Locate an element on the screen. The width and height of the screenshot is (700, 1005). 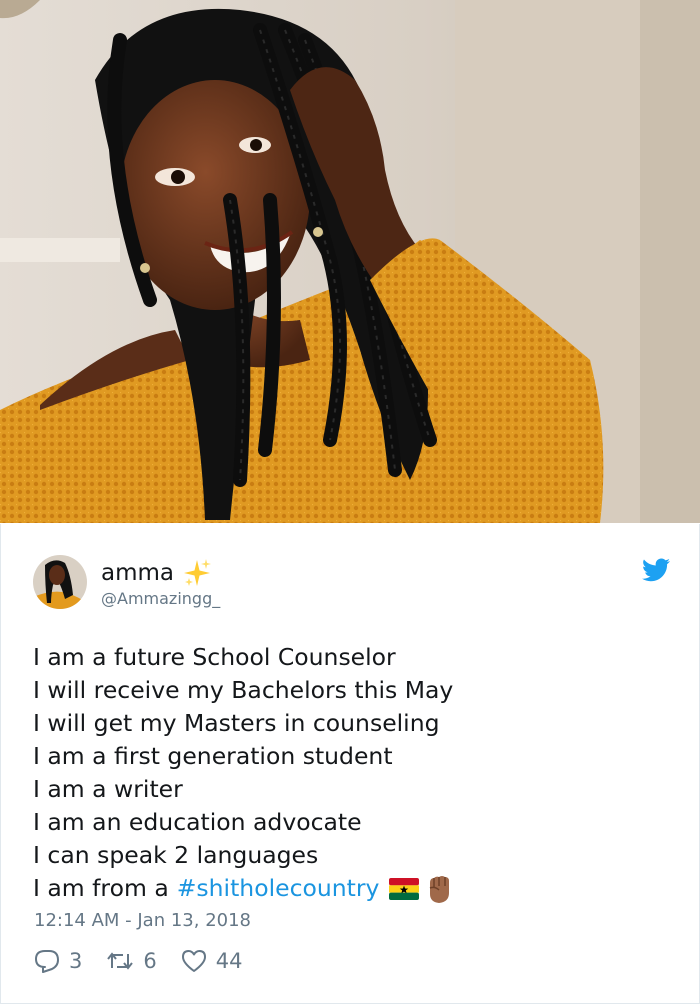
author-name-row: amma is located at coordinates (156, 573).